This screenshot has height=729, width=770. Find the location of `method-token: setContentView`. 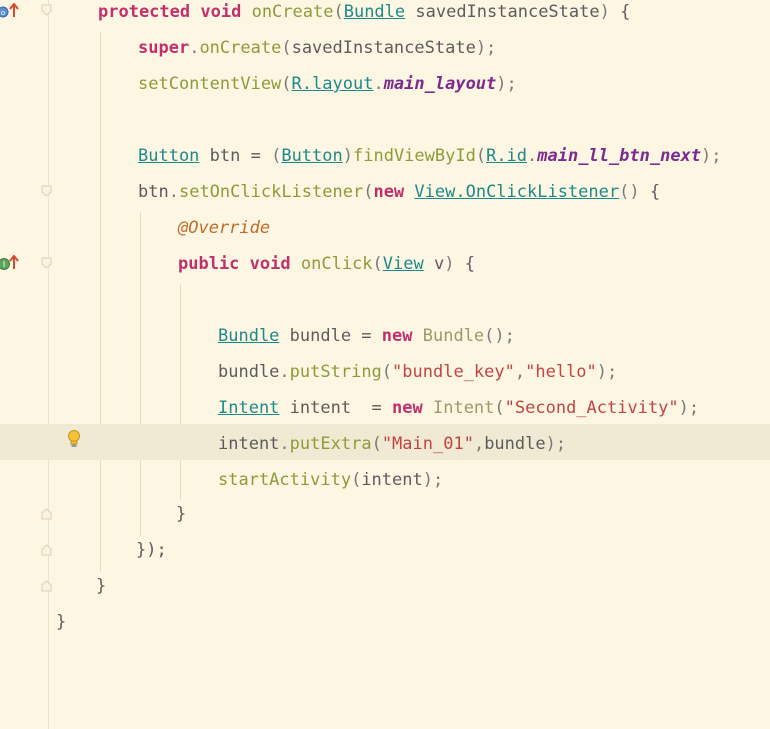

method-token: setContentView is located at coordinates (210, 84).